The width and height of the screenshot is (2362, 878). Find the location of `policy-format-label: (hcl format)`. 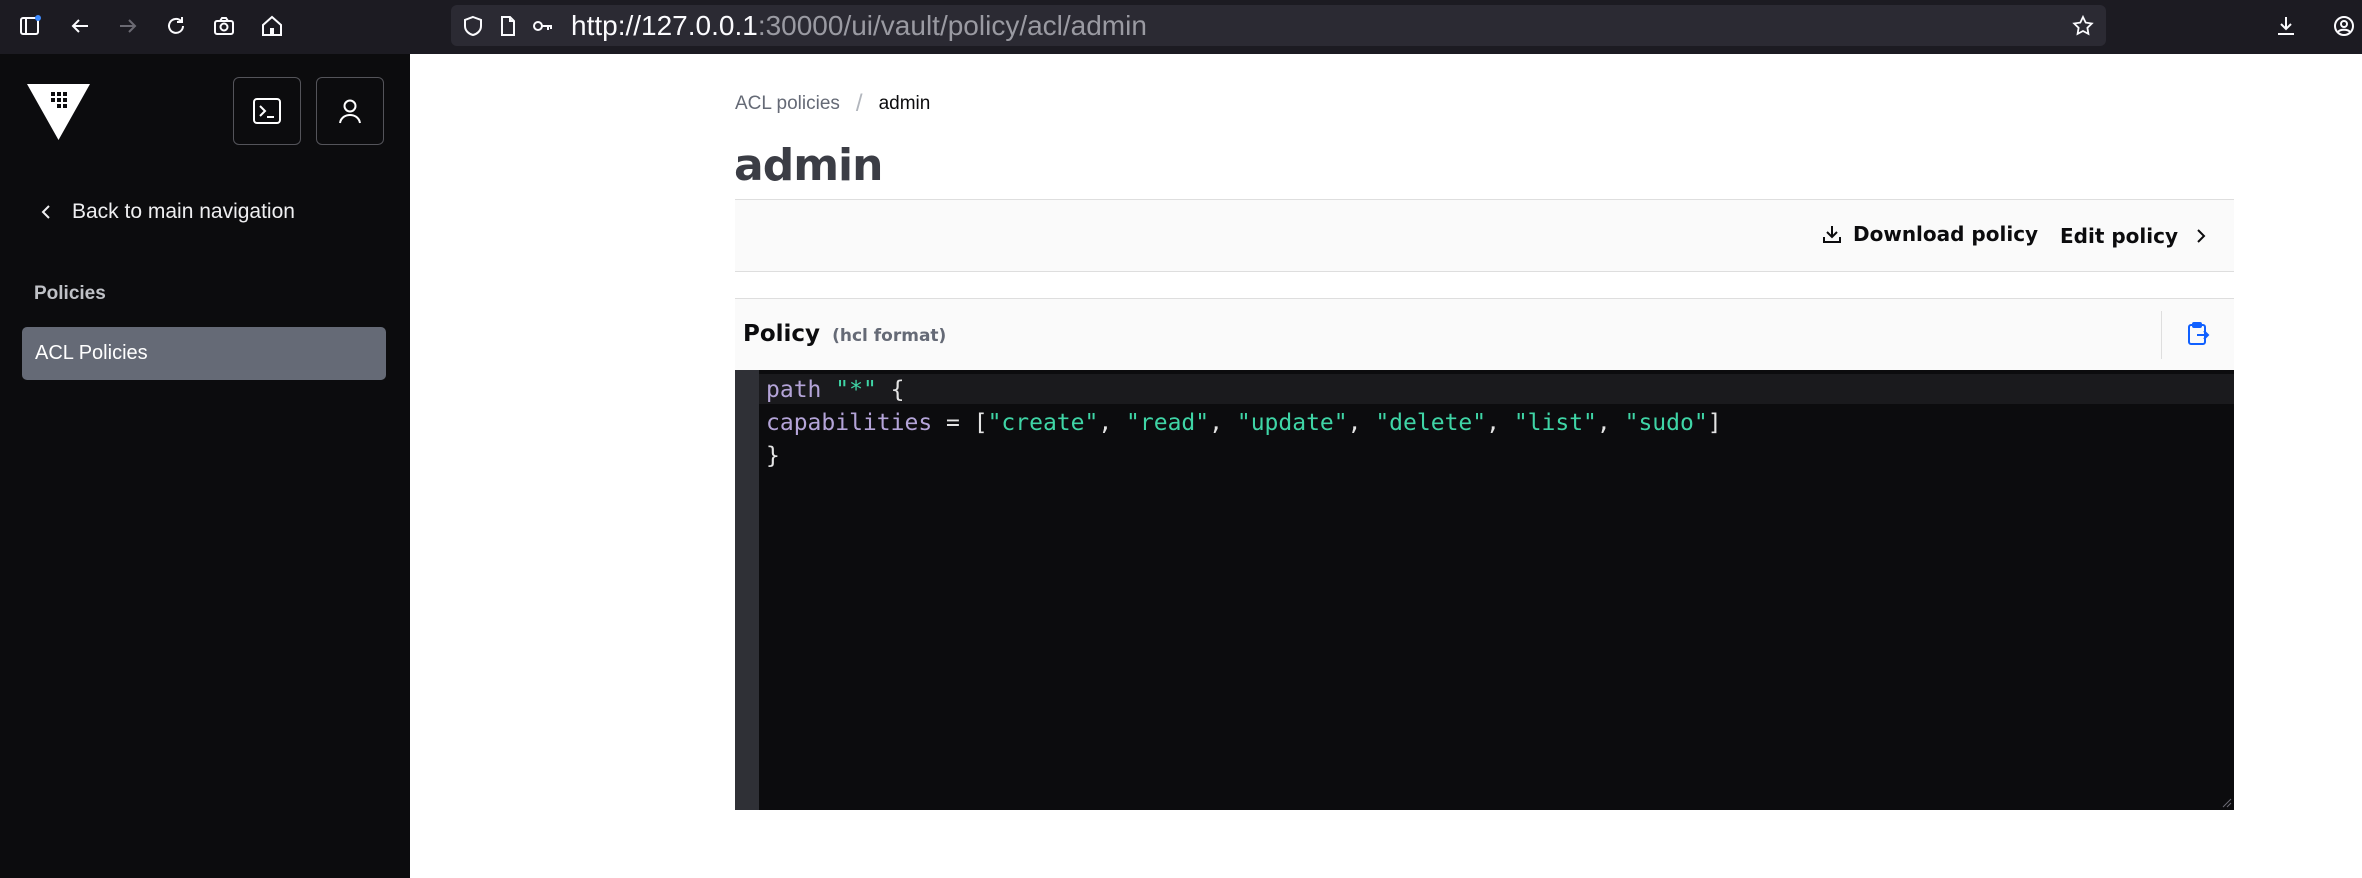

policy-format-label: (hcl format) is located at coordinates (889, 336).